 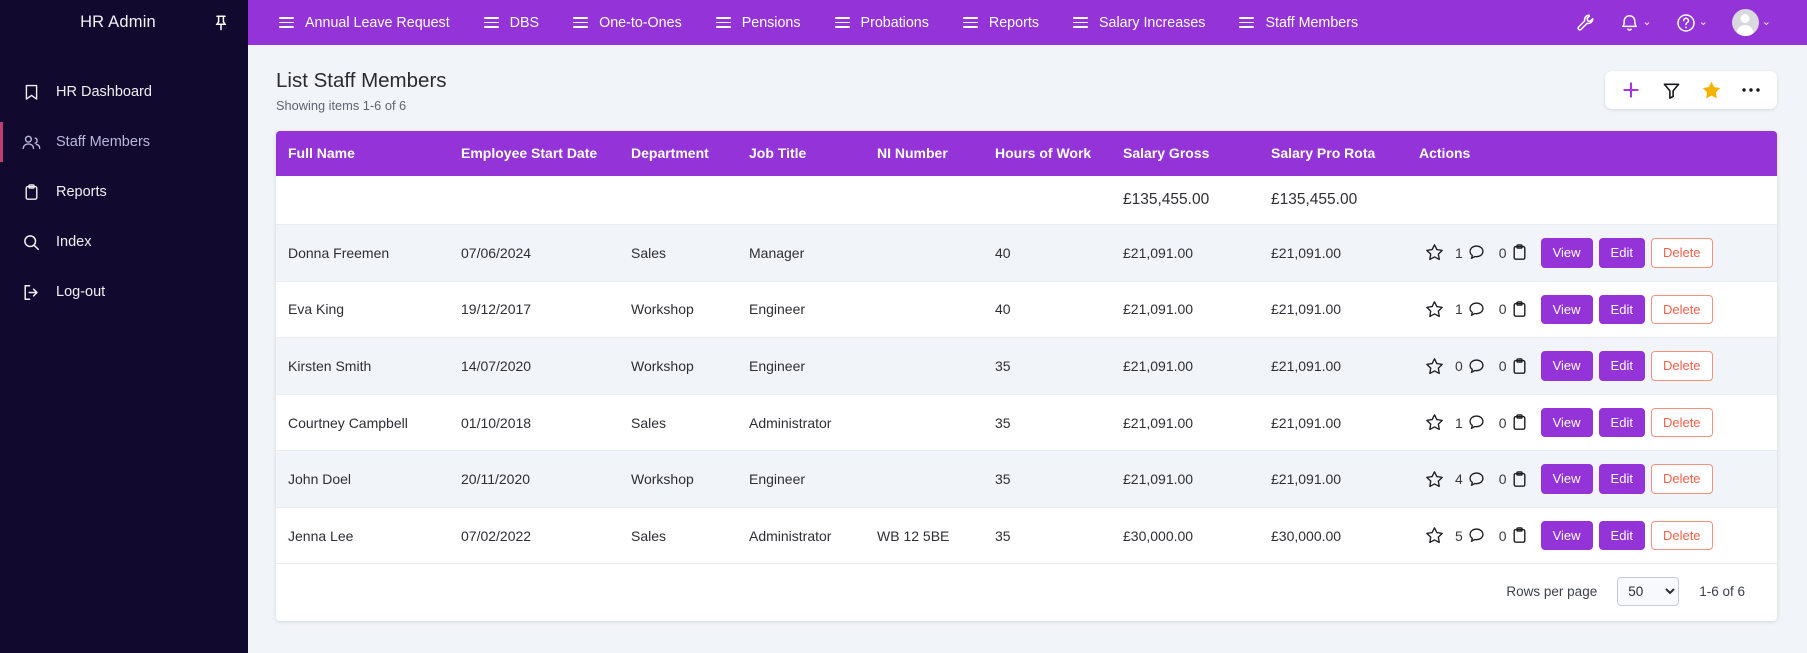 What do you see at coordinates (1298, 22) in the screenshot?
I see `nav-item-staff-members: Staff Members` at bounding box center [1298, 22].